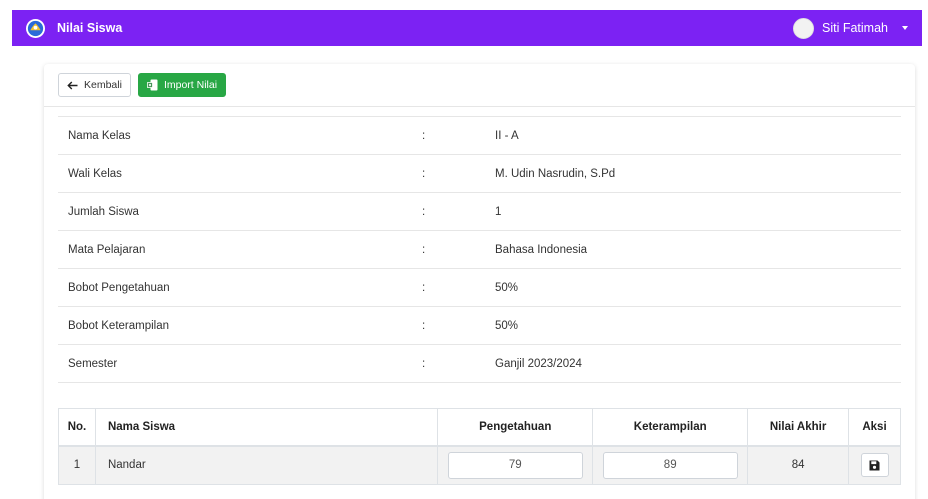  Describe the element at coordinates (93, 363) in the screenshot. I see `info-label: Semester` at that location.